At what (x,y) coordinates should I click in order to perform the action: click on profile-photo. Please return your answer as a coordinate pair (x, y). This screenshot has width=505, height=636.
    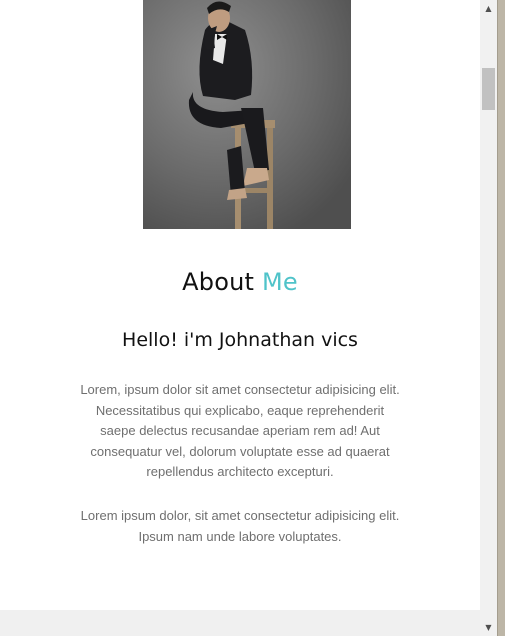
    Looking at the image, I should click on (247, 114).